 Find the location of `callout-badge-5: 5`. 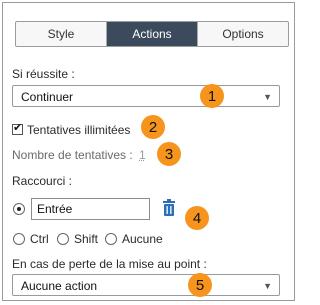

callout-badge-5: 5 is located at coordinates (200, 285).